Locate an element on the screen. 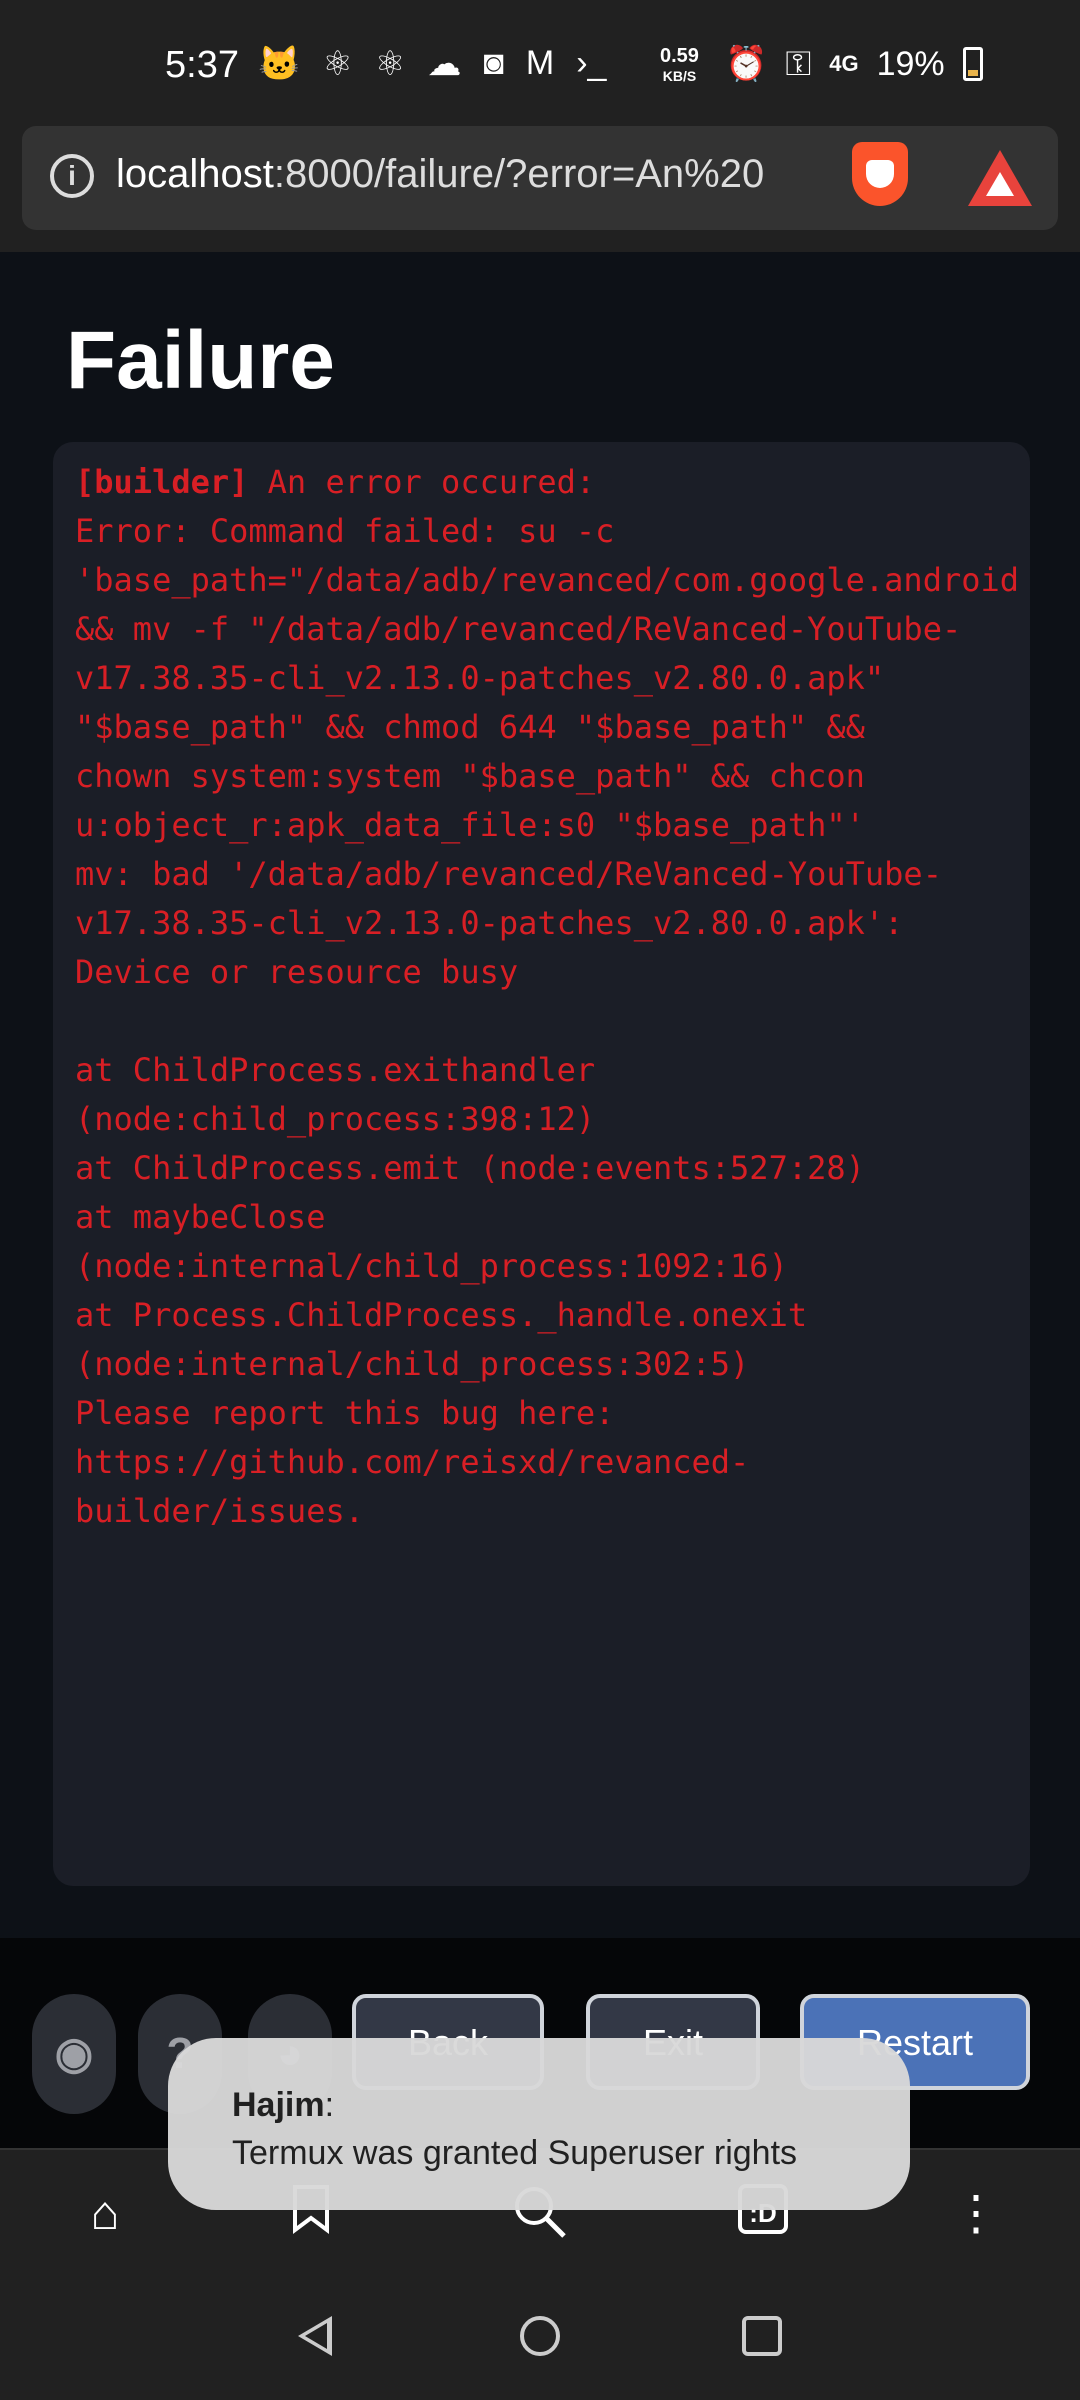 Image resolution: width=1080 pixels, height=2400 pixels. net-speed-unit: KB/S is located at coordinates (679, 76).